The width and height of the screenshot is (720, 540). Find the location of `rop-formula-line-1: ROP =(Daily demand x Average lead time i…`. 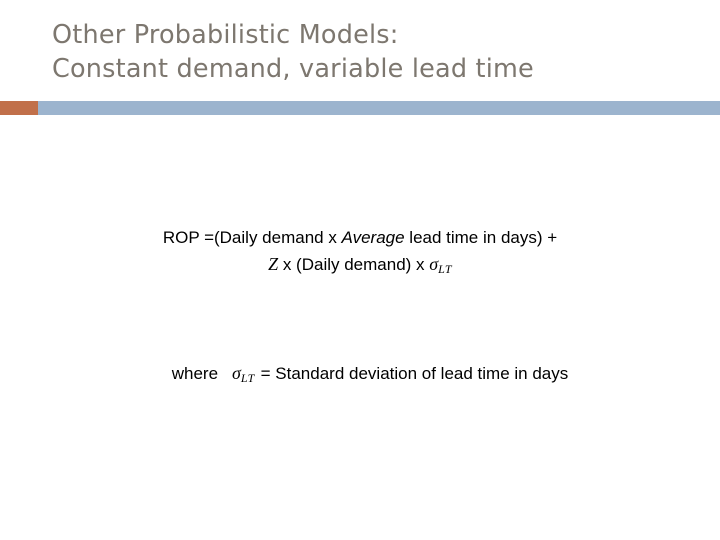

rop-formula-line-1: ROP =(Daily demand x Average lead time i… is located at coordinates (360, 238).